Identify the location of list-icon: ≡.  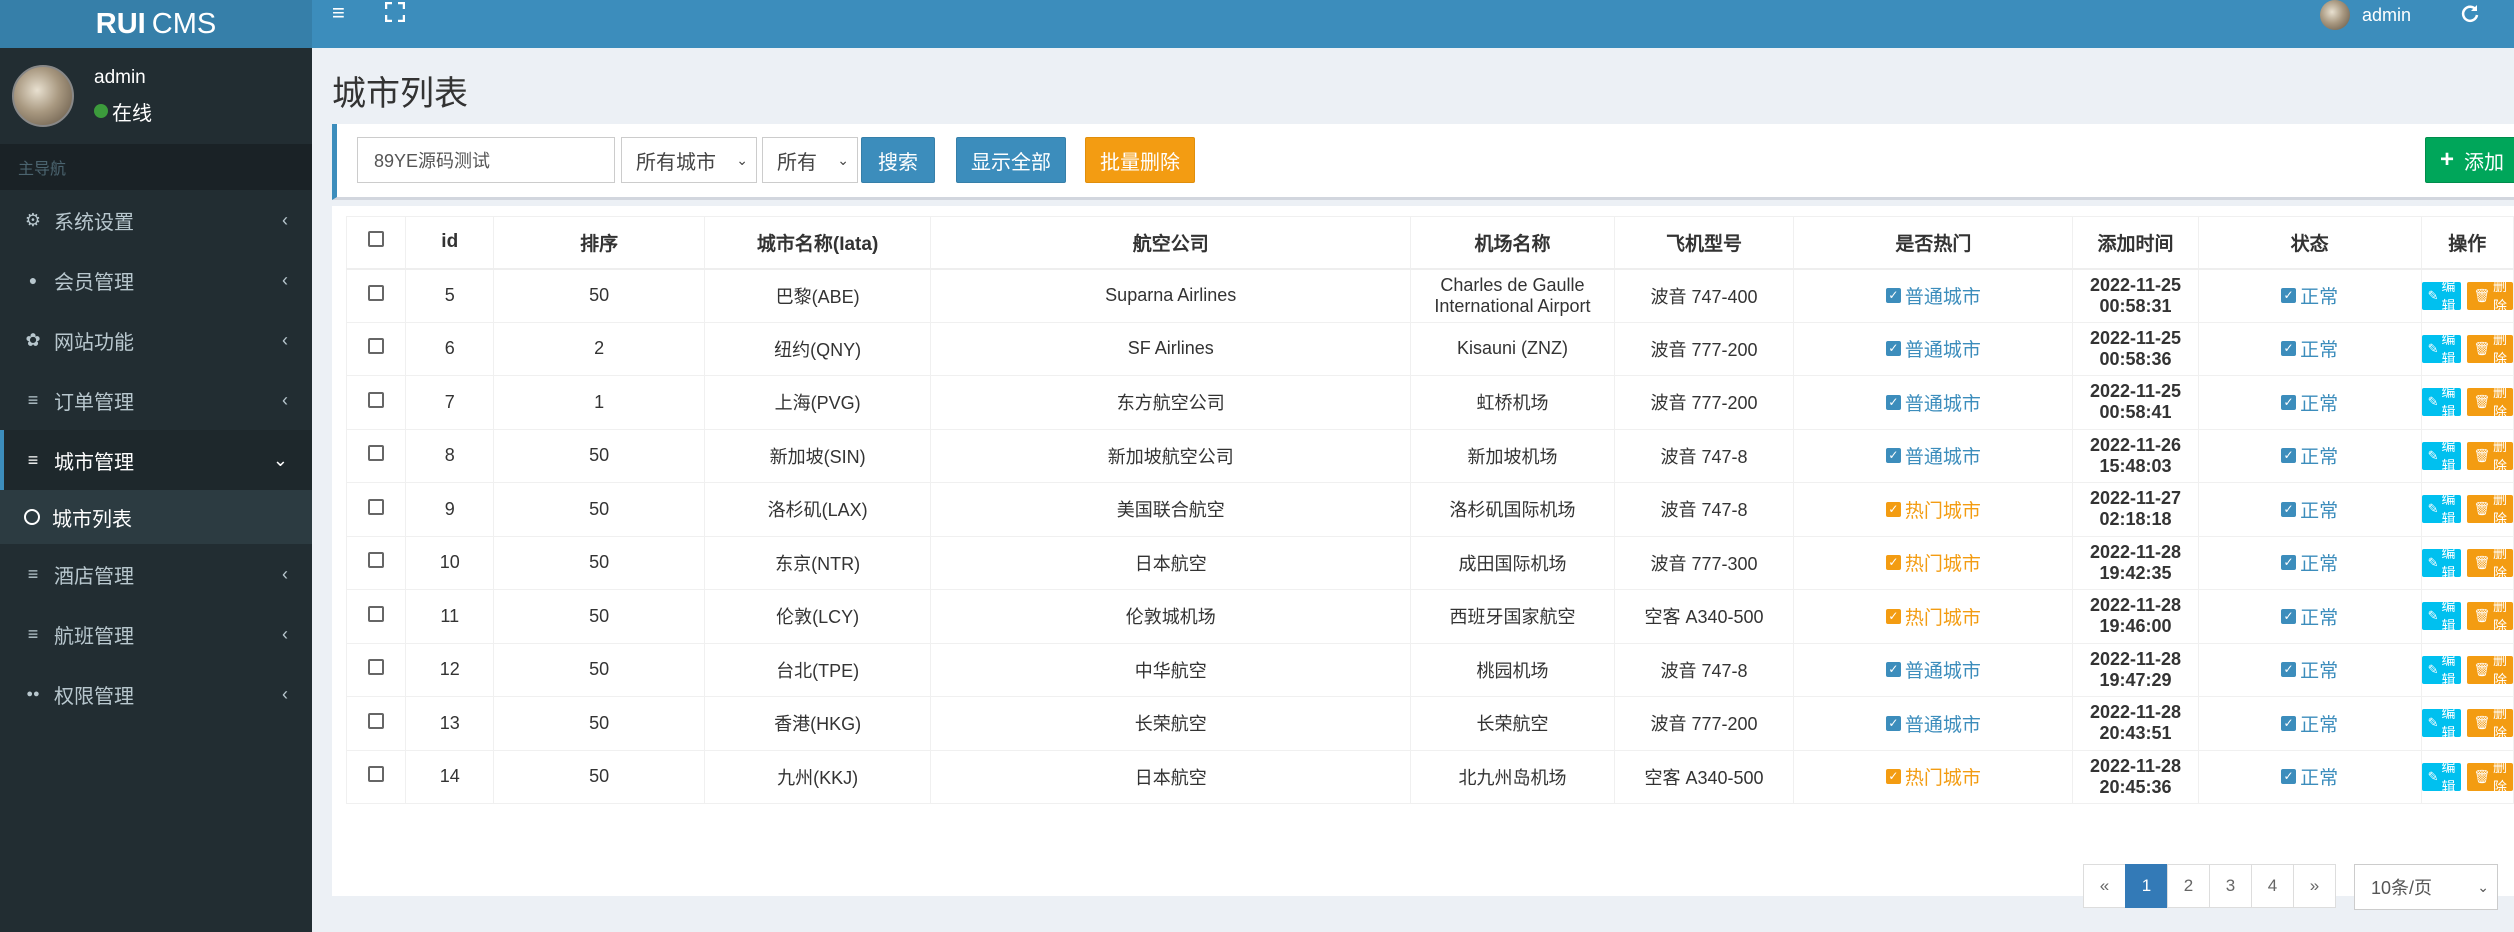
(33, 399).